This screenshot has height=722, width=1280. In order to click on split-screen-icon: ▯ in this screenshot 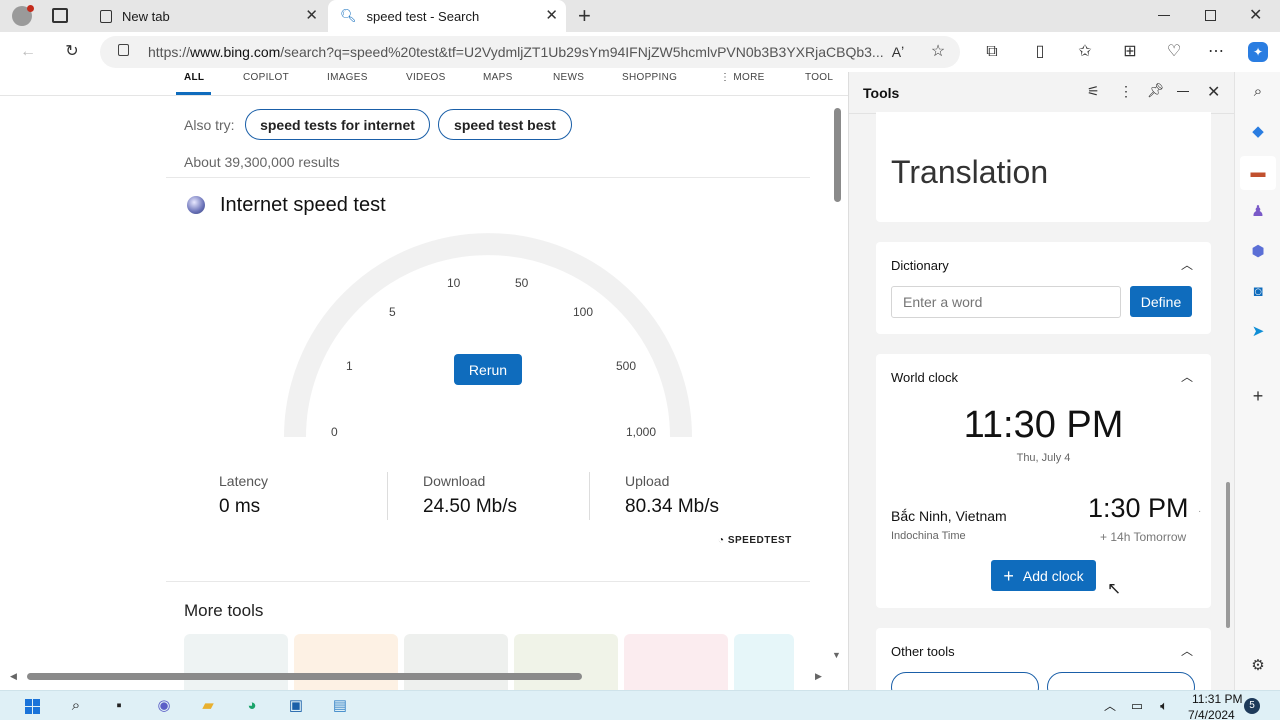, I will do `click(1040, 52)`.